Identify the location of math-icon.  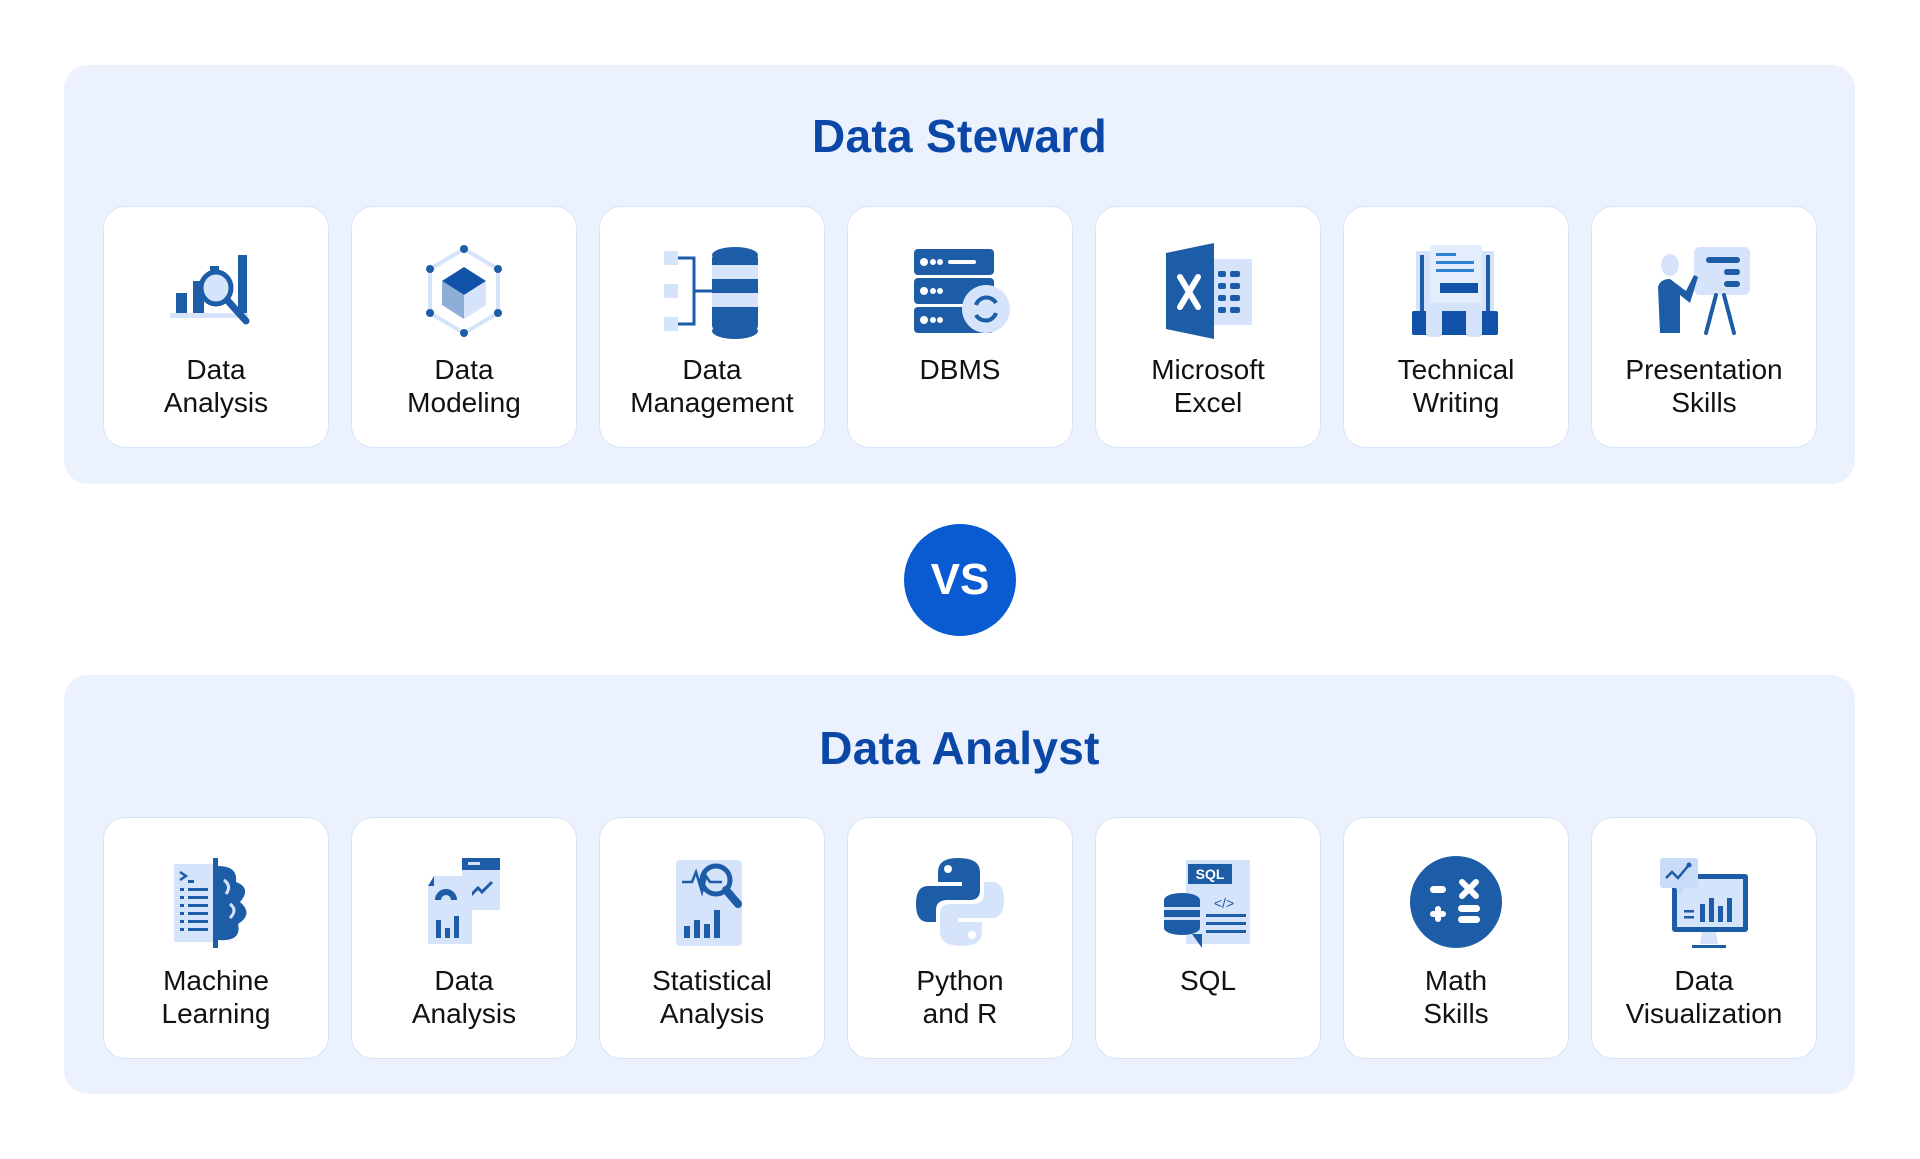
(1456, 902).